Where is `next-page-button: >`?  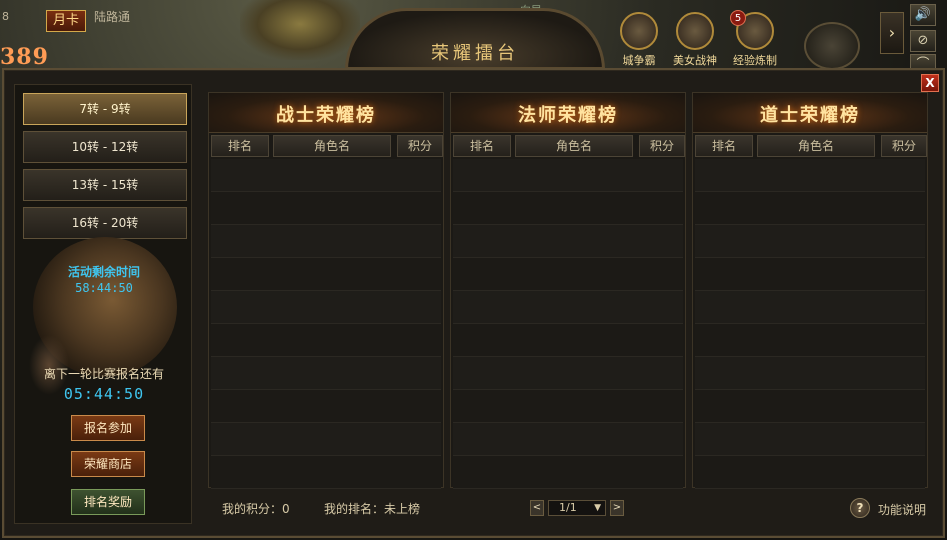 next-page-button: > is located at coordinates (617, 508).